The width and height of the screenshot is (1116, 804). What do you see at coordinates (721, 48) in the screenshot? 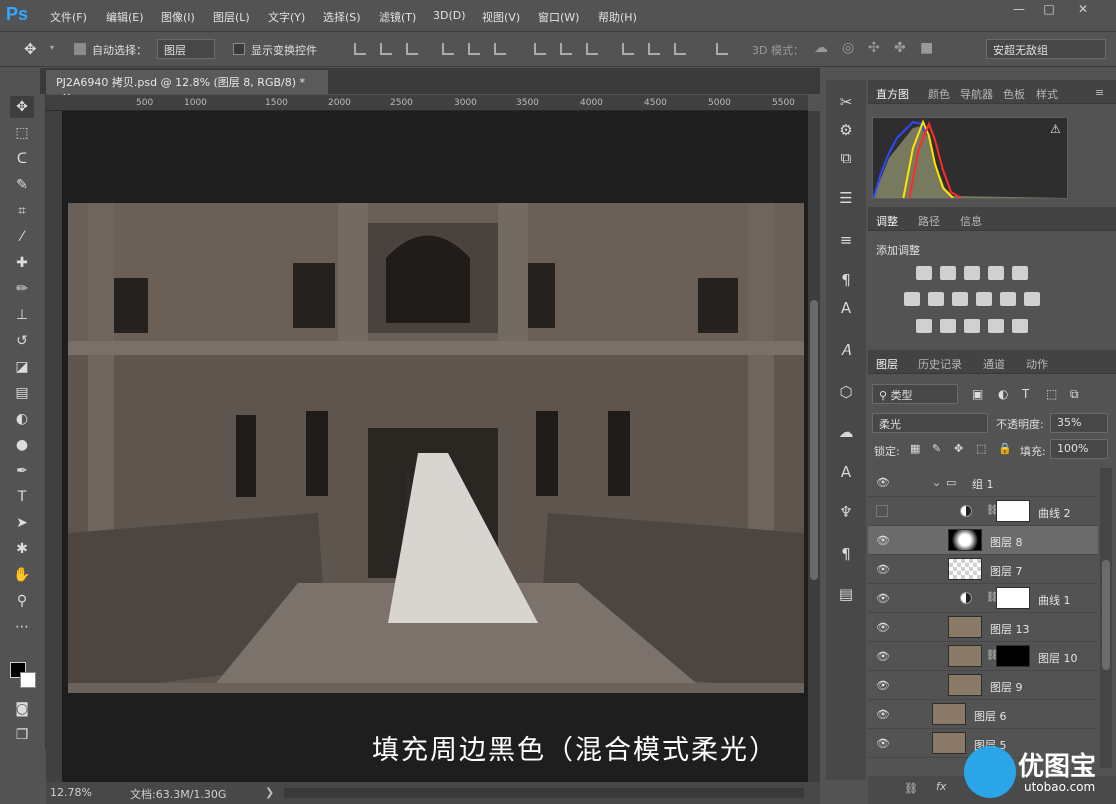
I see `auto-align-icon` at bounding box center [721, 48].